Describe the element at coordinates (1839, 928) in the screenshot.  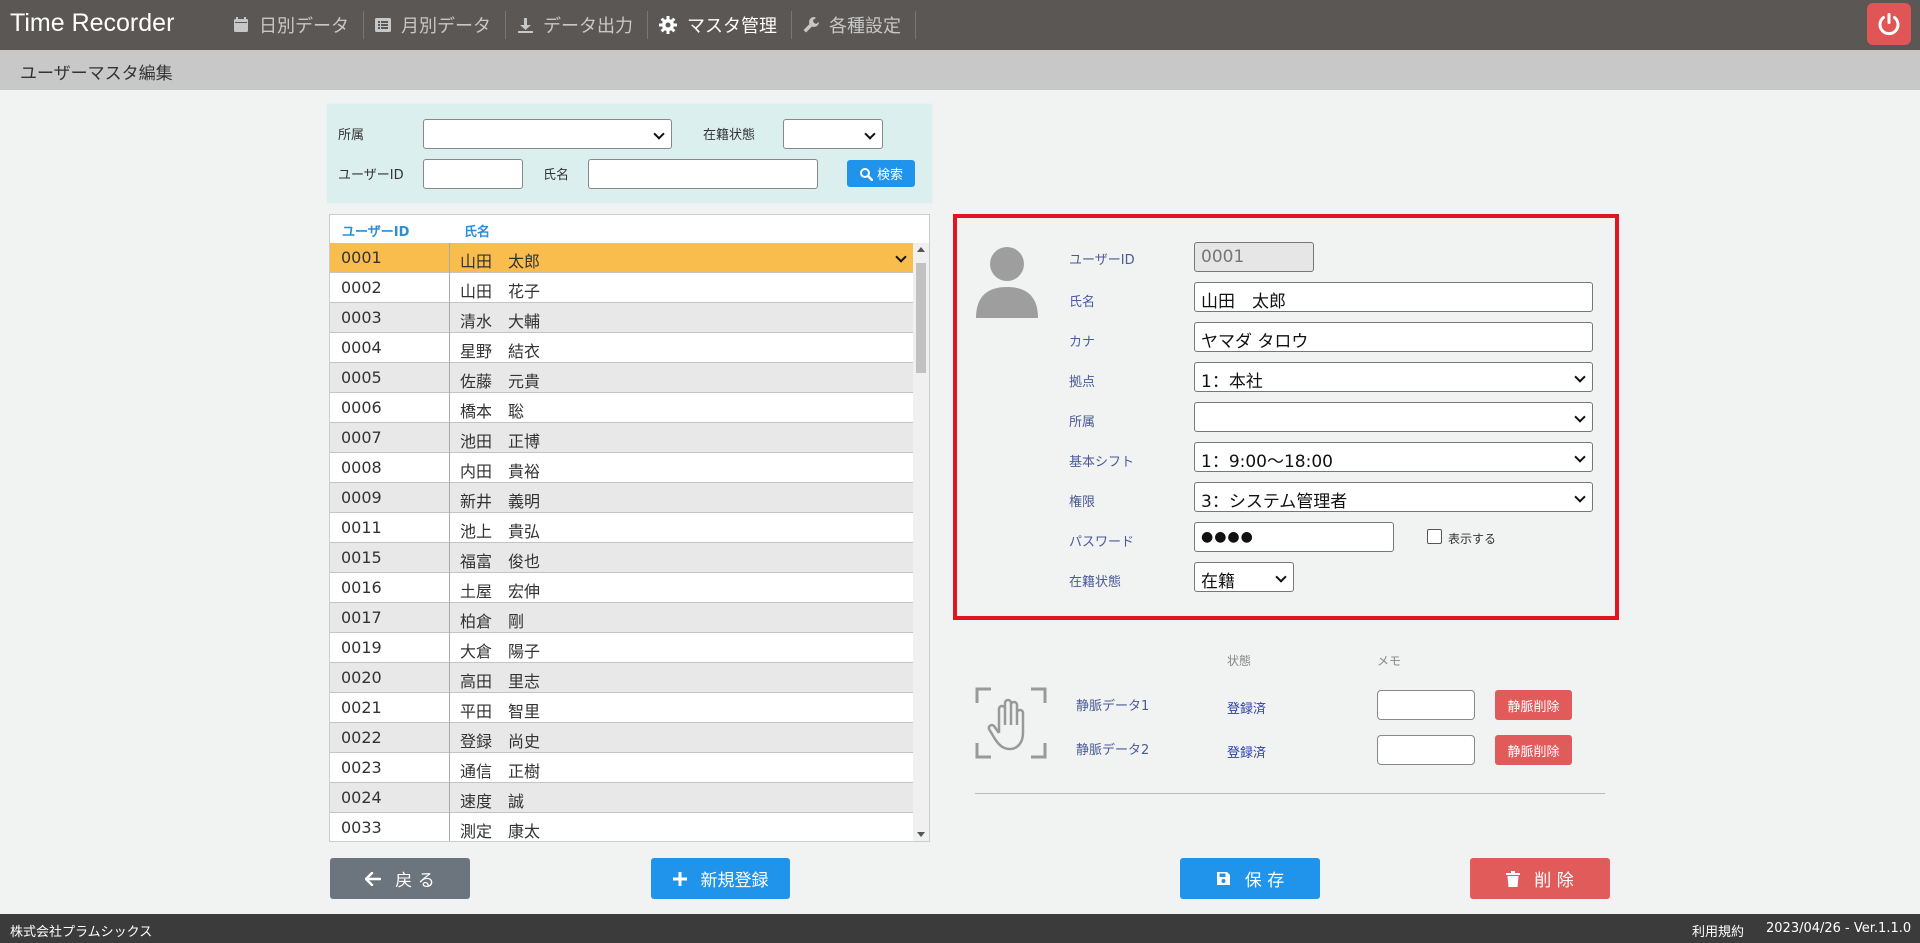
I see `footer-version: 2023/04/26 - Ver.1.1.0` at that location.